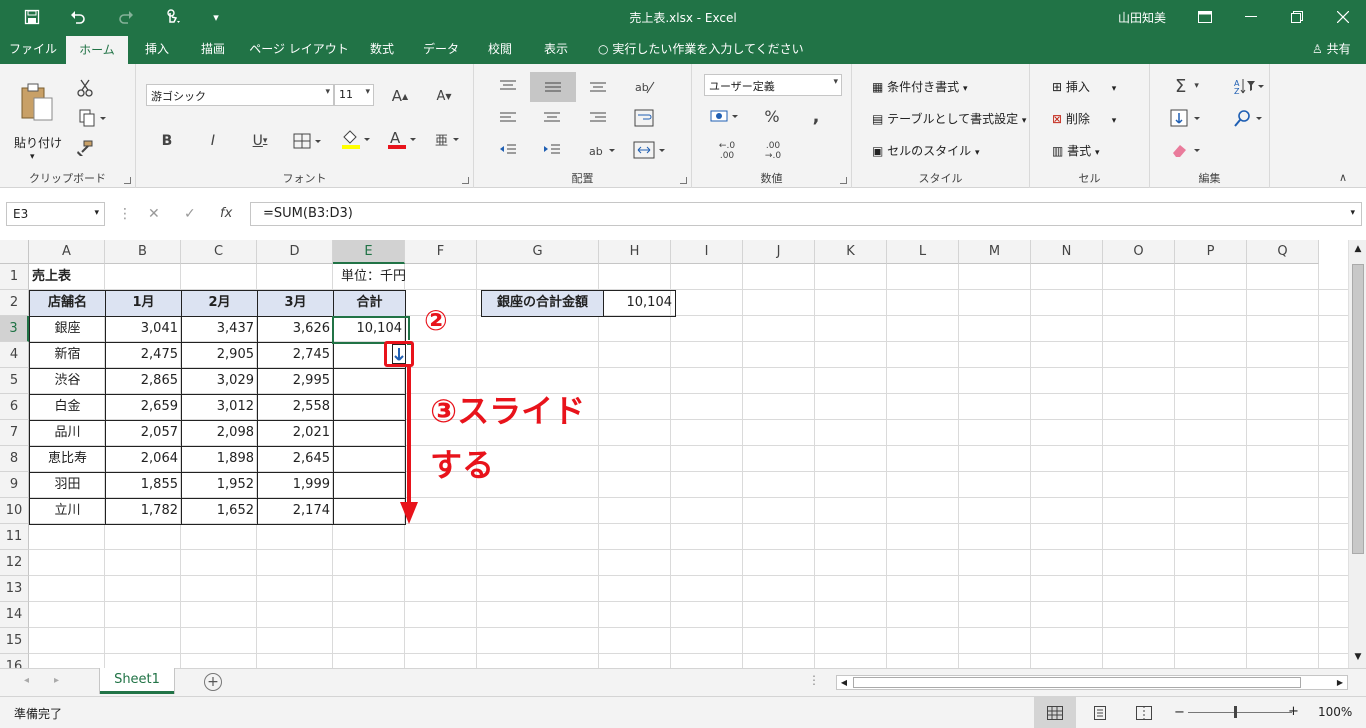 Image resolution: width=1366 pixels, height=728 pixels. What do you see at coordinates (85, 88) in the screenshot?
I see `cut-icon` at bounding box center [85, 88].